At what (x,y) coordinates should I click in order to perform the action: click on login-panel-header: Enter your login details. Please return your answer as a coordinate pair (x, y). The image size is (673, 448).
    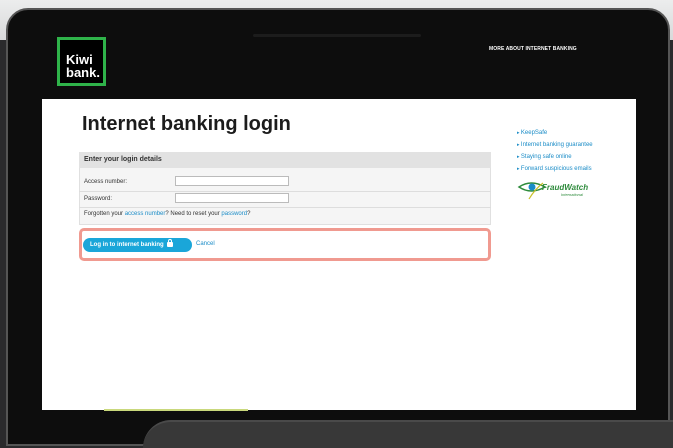
    Looking at the image, I should click on (285, 160).